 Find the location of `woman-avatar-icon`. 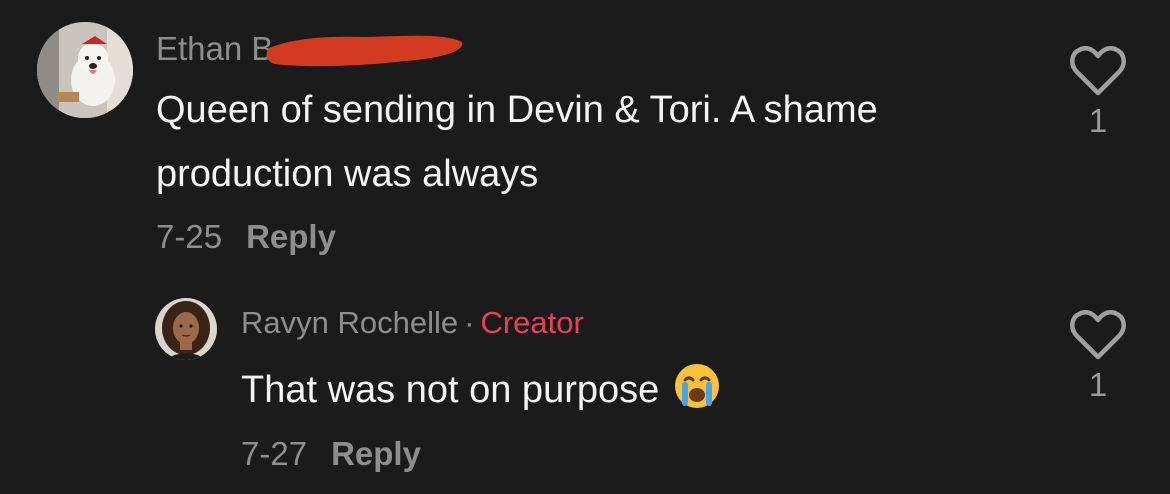

woman-avatar-icon is located at coordinates (186, 329).